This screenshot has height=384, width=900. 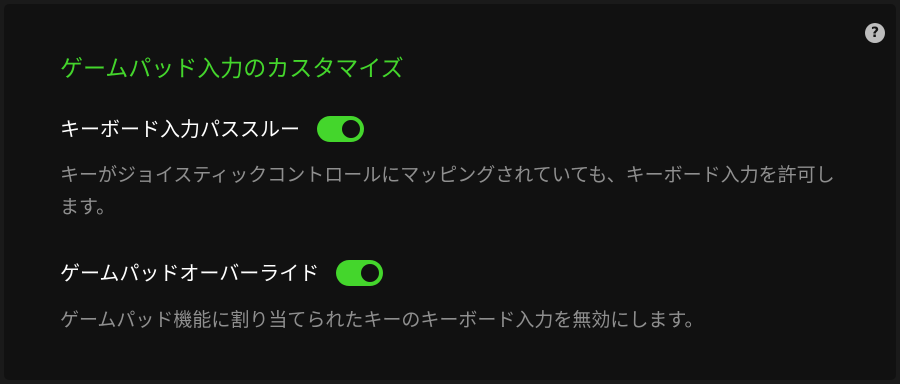 I want to click on gamepad-override-label: ゲームパッドオーバーライド, so click(x=190, y=273).